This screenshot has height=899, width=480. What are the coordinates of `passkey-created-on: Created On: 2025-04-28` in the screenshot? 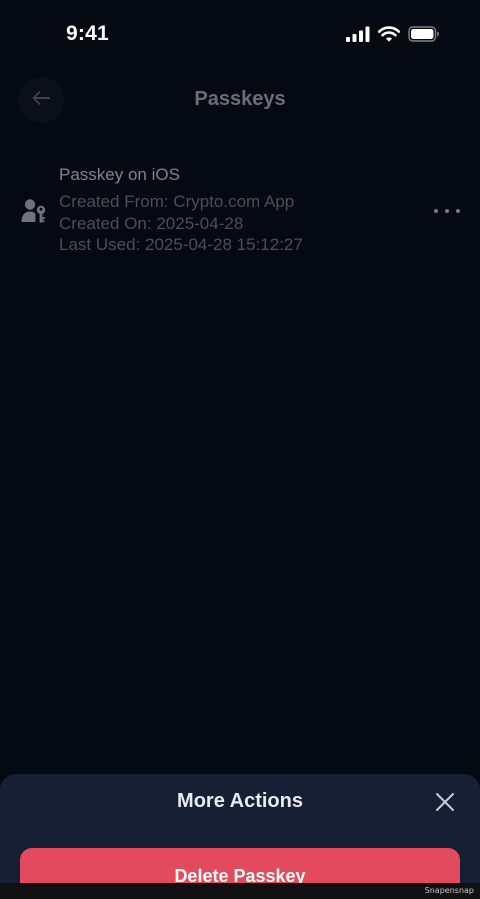 It's located at (151, 223).